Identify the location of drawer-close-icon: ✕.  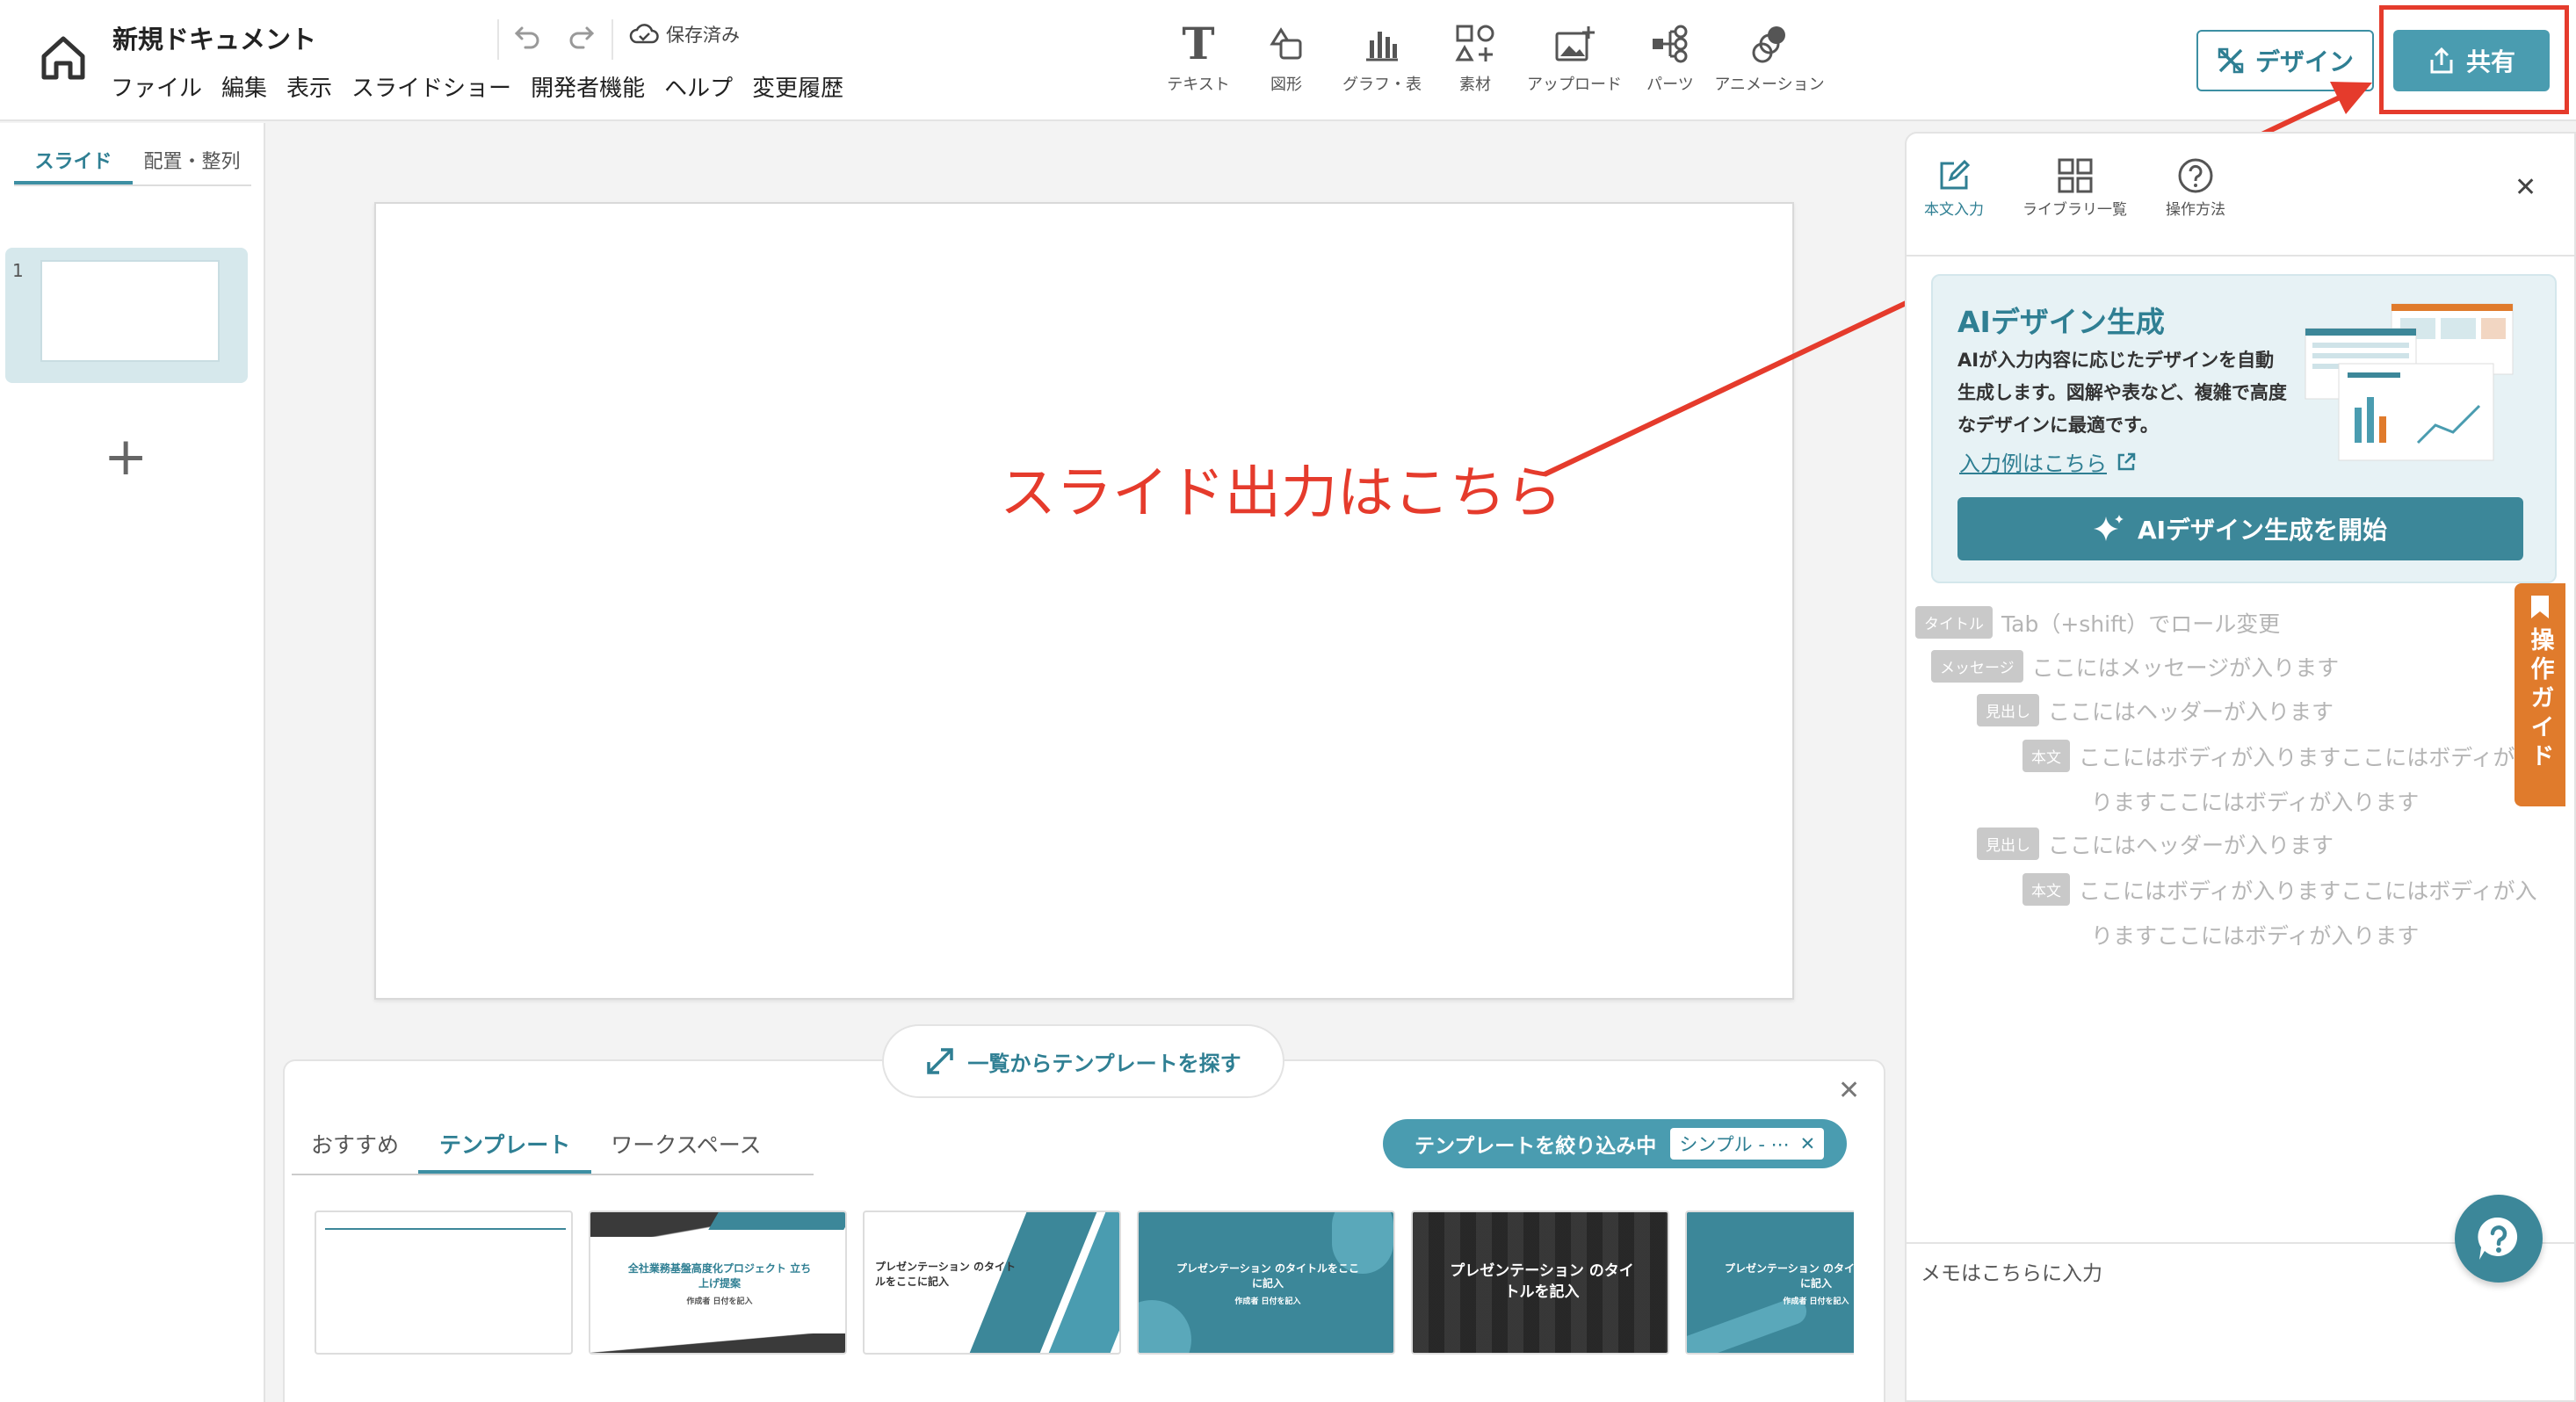
(1849, 1090).